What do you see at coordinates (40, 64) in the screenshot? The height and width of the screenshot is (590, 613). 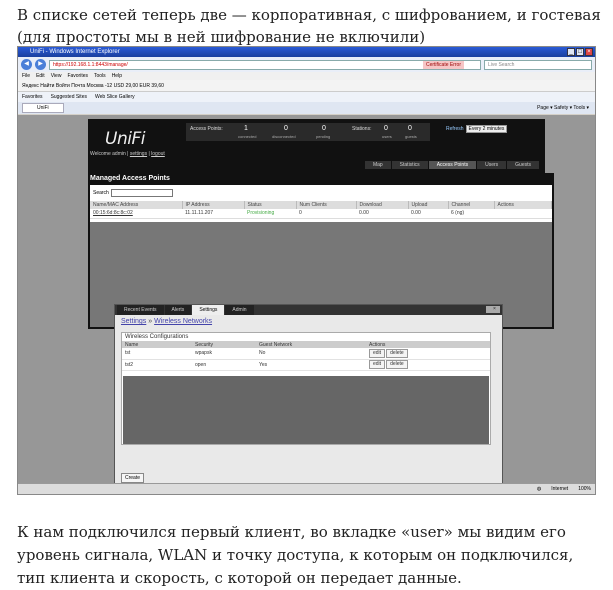 I see `forward-icon: ▶` at bounding box center [40, 64].